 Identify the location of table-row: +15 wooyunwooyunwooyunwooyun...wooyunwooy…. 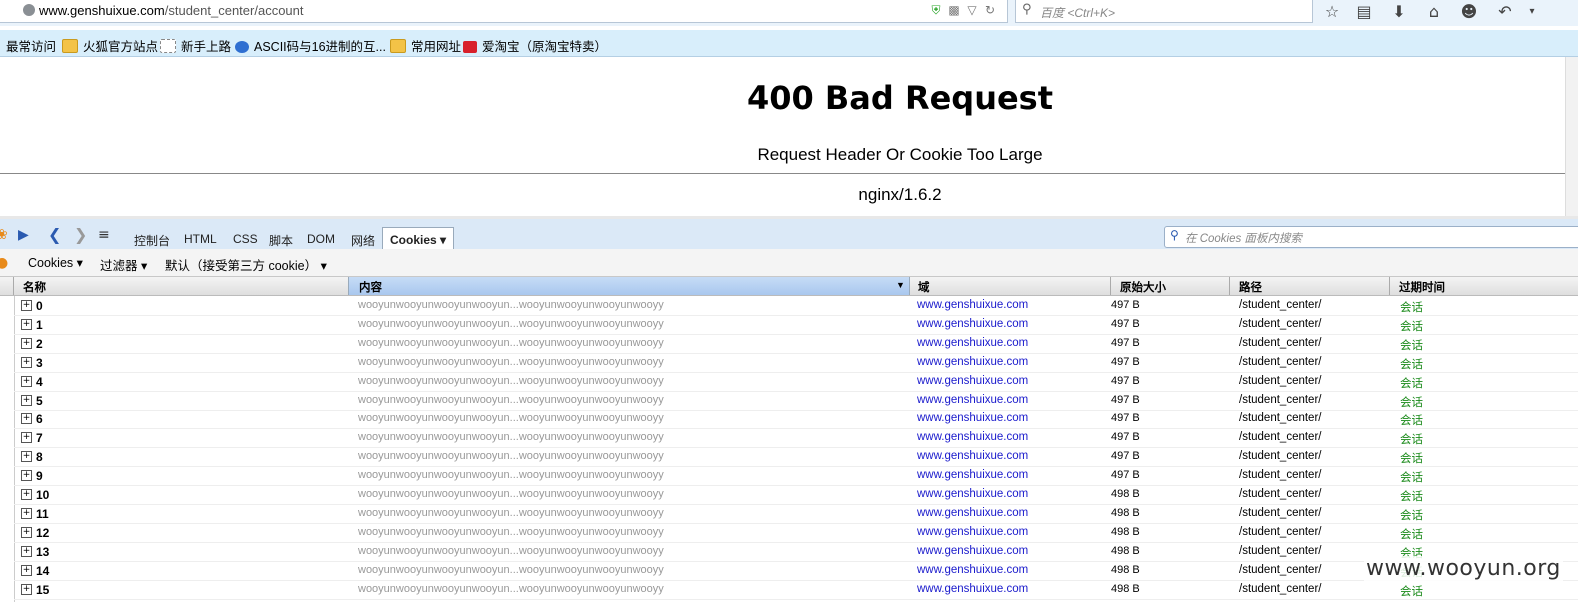
(796, 590).